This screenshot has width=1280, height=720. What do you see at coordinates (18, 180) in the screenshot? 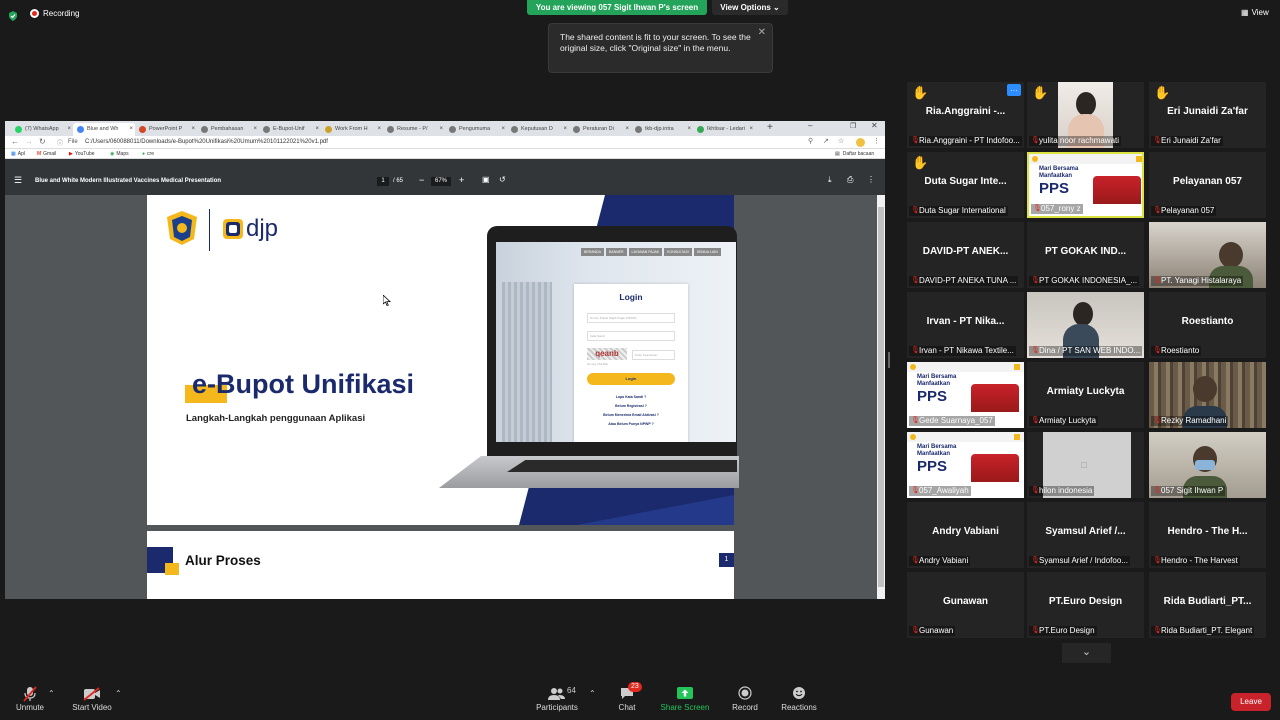
I see `menu-icon: ☰` at bounding box center [18, 180].